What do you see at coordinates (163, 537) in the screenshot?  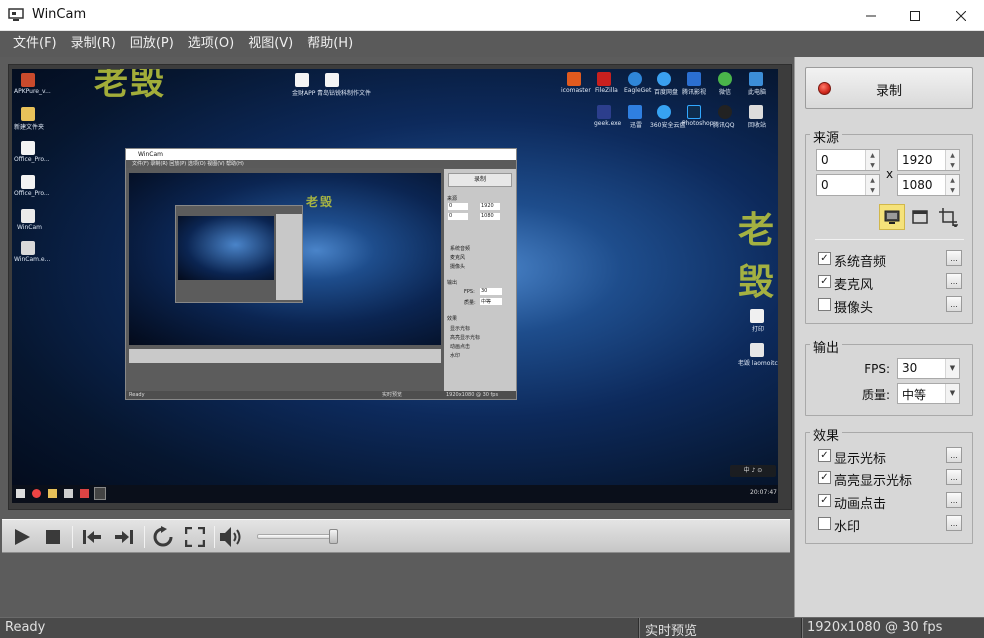 I see `loop-button` at bounding box center [163, 537].